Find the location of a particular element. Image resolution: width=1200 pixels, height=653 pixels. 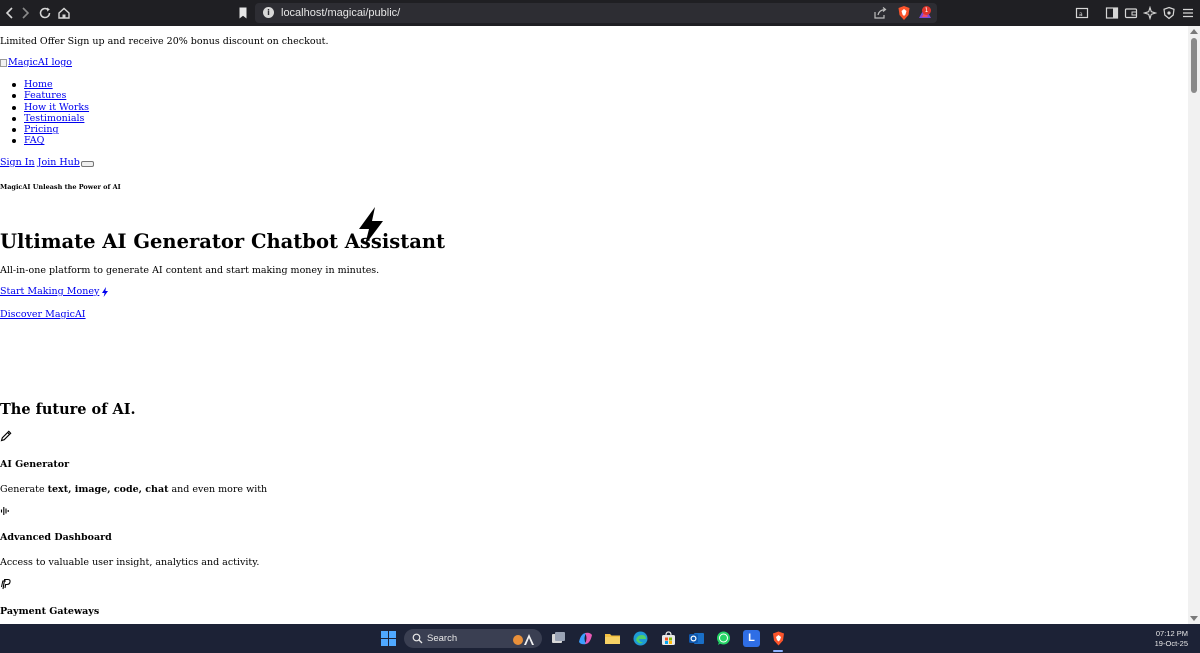

broken-image-icon is located at coordinates (3, 62).